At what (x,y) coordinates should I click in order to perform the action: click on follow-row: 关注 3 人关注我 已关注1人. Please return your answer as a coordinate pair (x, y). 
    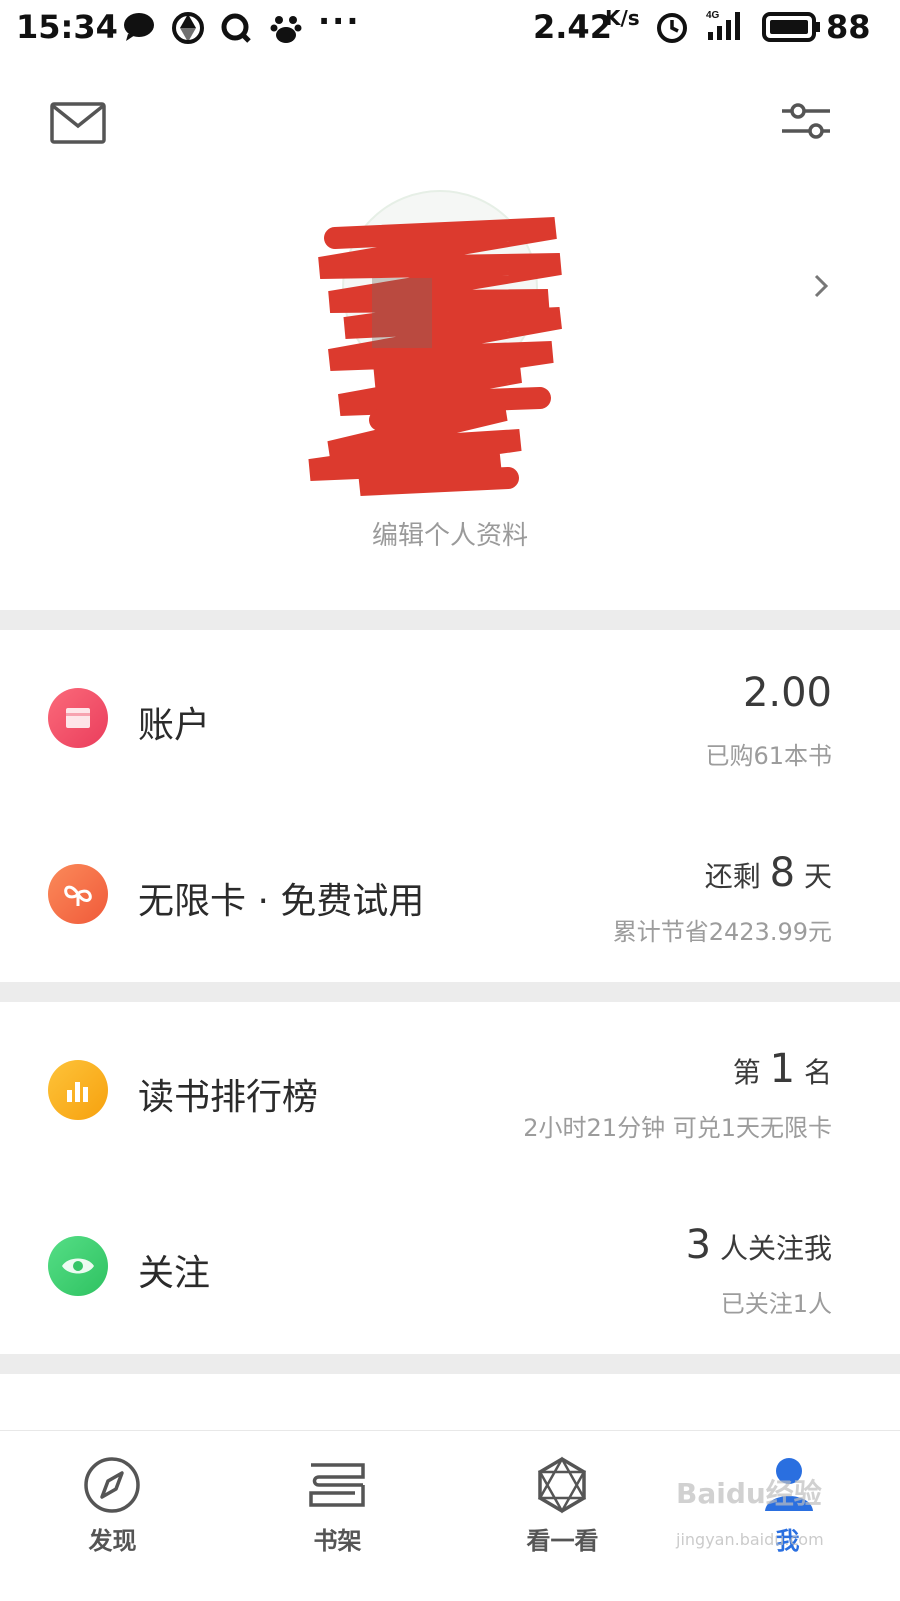
    Looking at the image, I should click on (450, 1266).